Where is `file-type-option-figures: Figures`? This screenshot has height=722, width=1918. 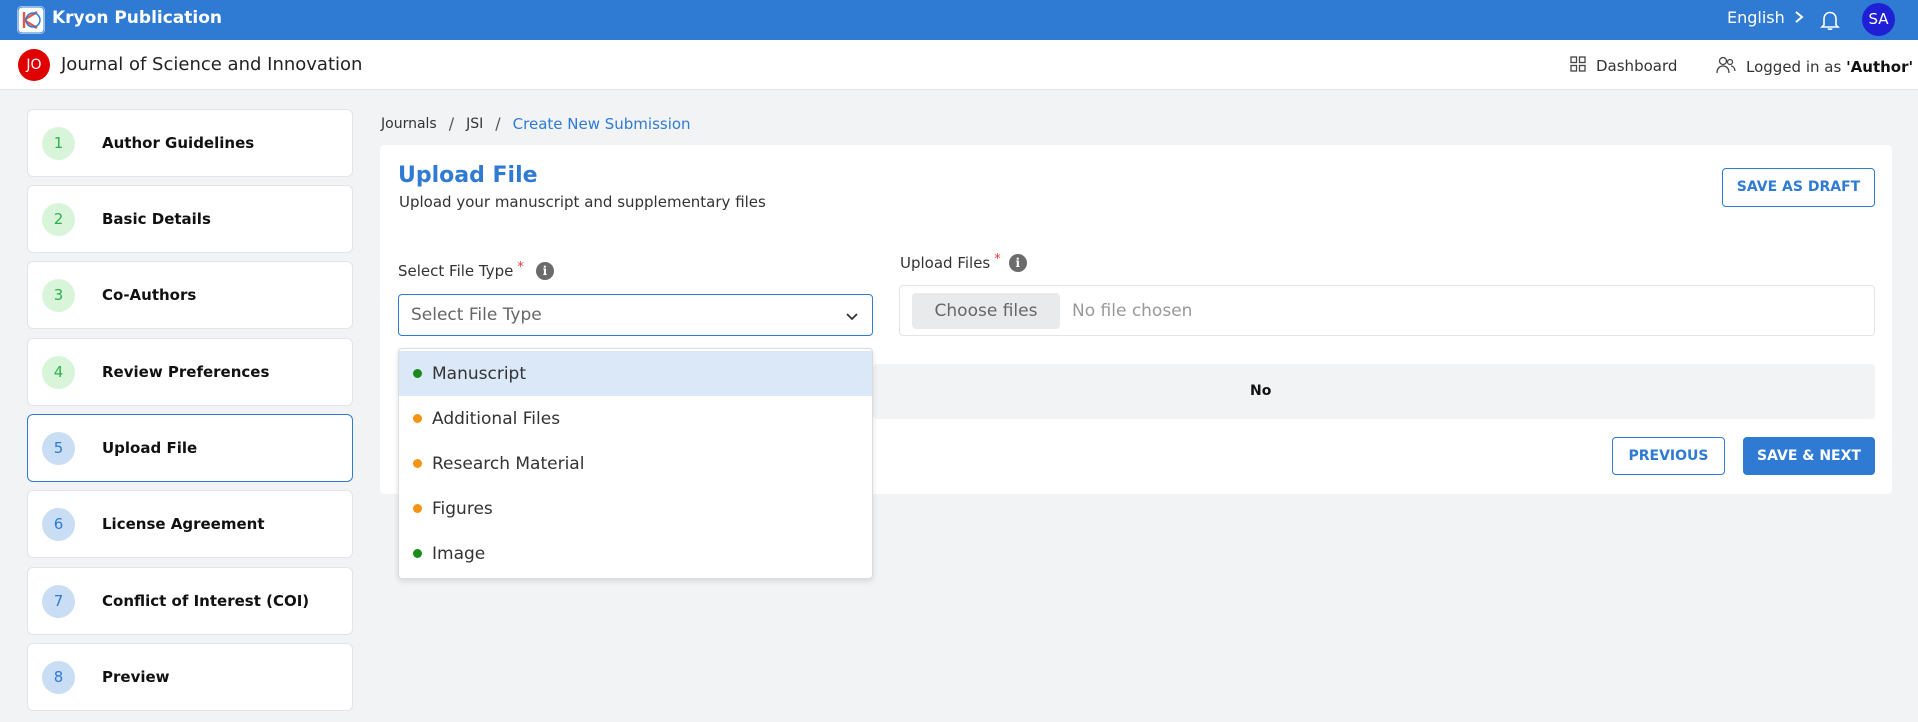 file-type-option-figures: Figures is located at coordinates (635, 508).